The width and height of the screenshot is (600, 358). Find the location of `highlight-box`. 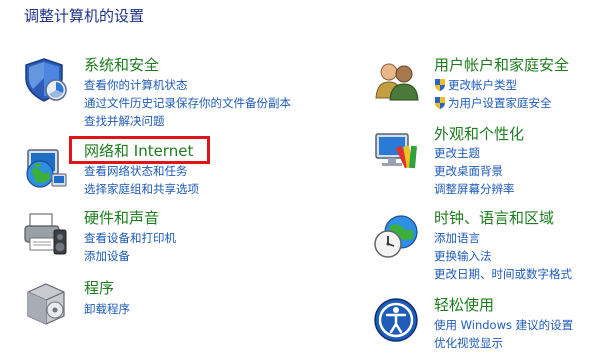

highlight-box is located at coordinates (139, 150).